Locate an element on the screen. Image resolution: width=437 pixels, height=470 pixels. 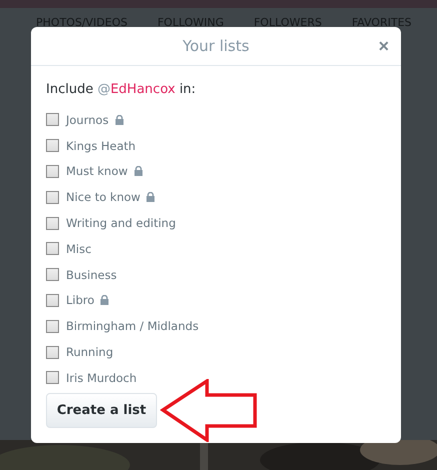
list-name: Kings Heath is located at coordinates (101, 145).